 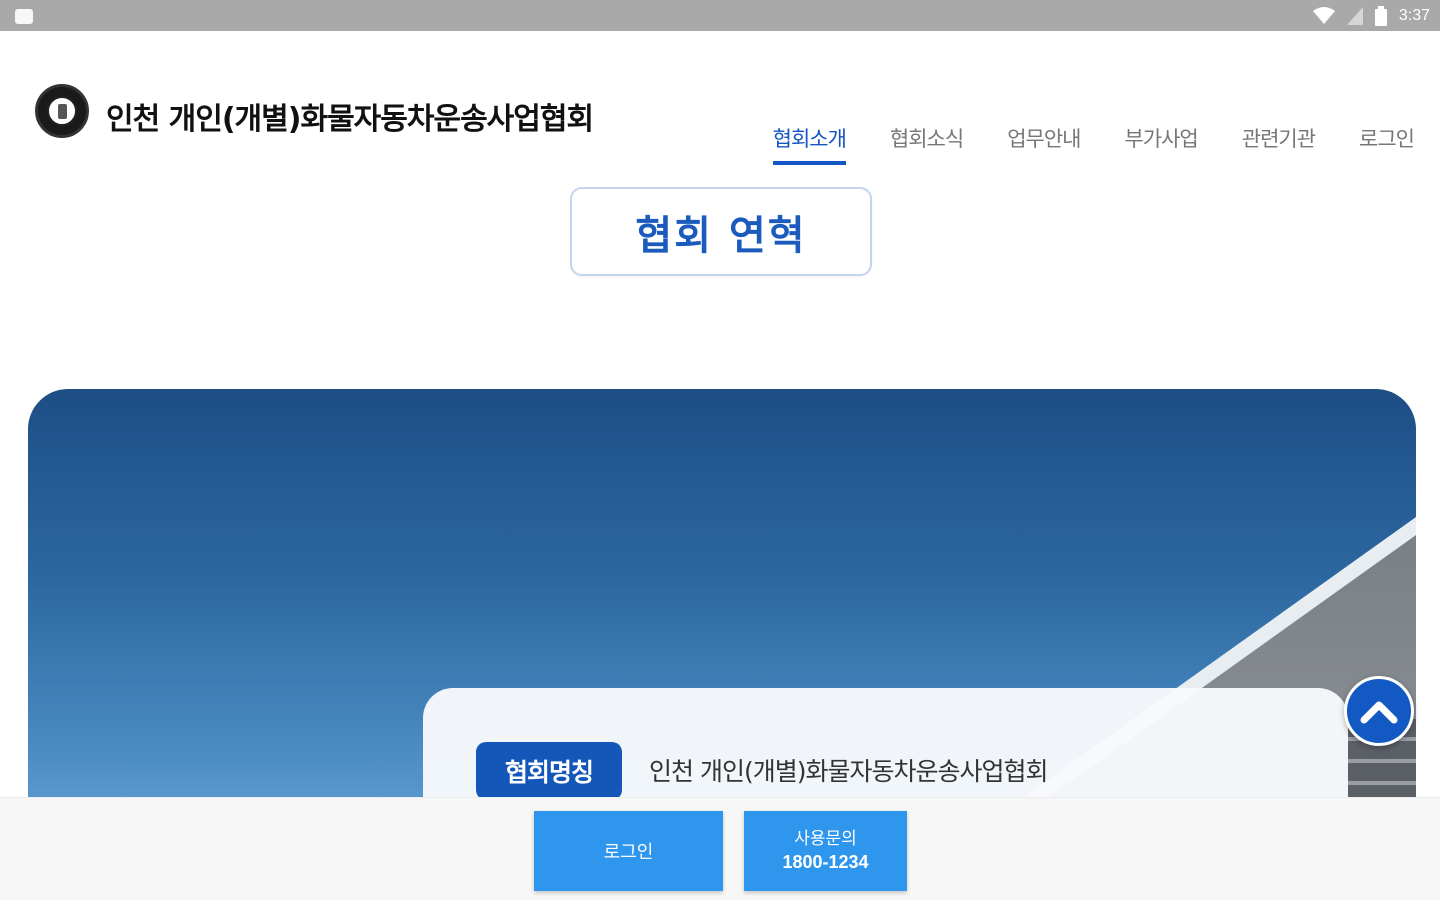 I want to click on contact-button-label: 사용문의, so click(x=825, y=839).